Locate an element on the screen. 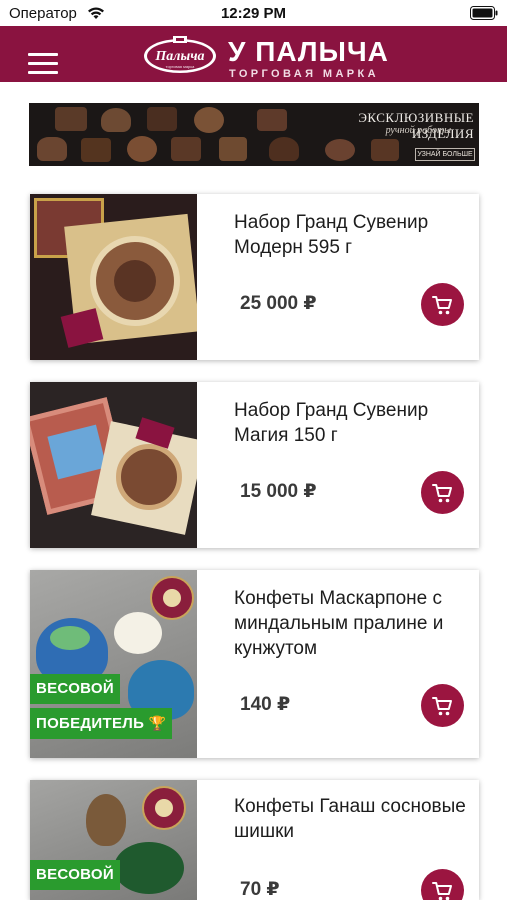 This screenshot has width=507, height=900. product-price: 15 000 ₽ is located at coordinates (278, 491).